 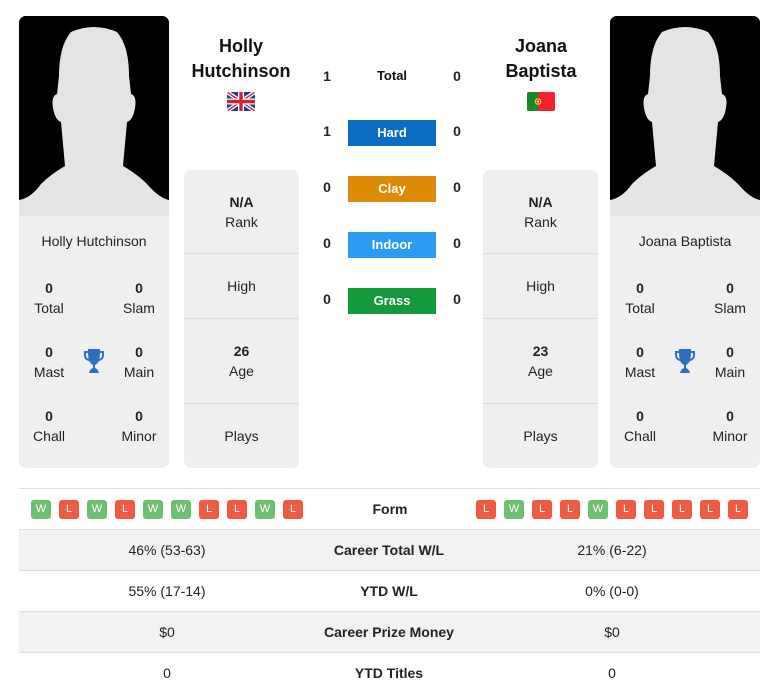 I want to click on player-info-right: N/A Rank High 23 Age Plays, so click(x=540, y=319).